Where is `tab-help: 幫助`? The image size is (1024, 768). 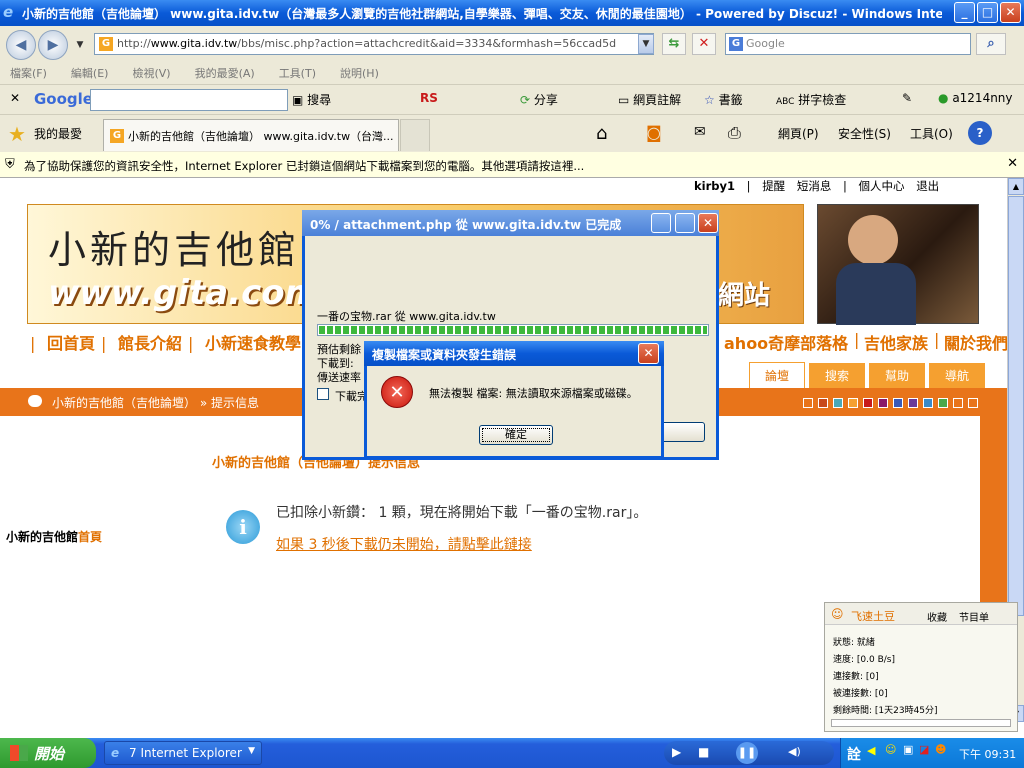
tab-help: 幫助 is located at coordinates (897, 376).